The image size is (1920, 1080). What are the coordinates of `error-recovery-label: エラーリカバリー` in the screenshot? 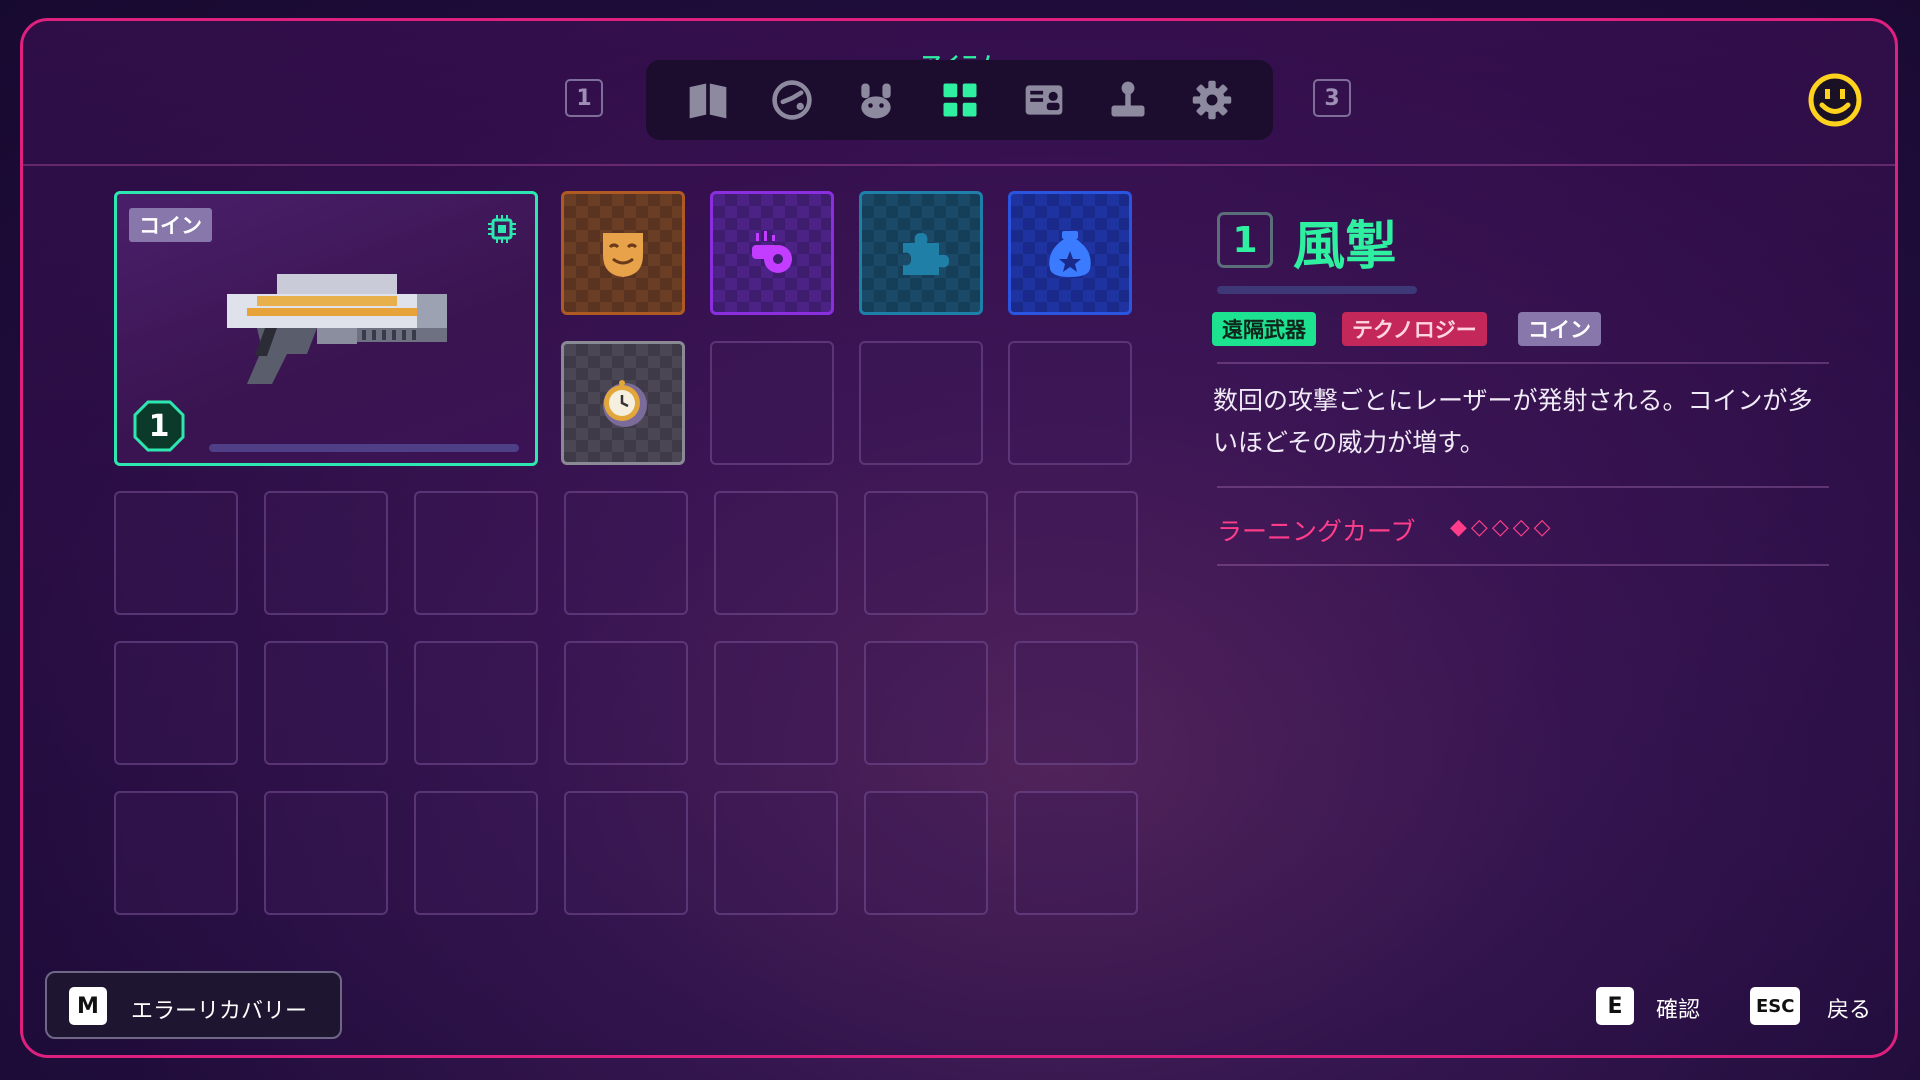 It's located at (219, 1011).